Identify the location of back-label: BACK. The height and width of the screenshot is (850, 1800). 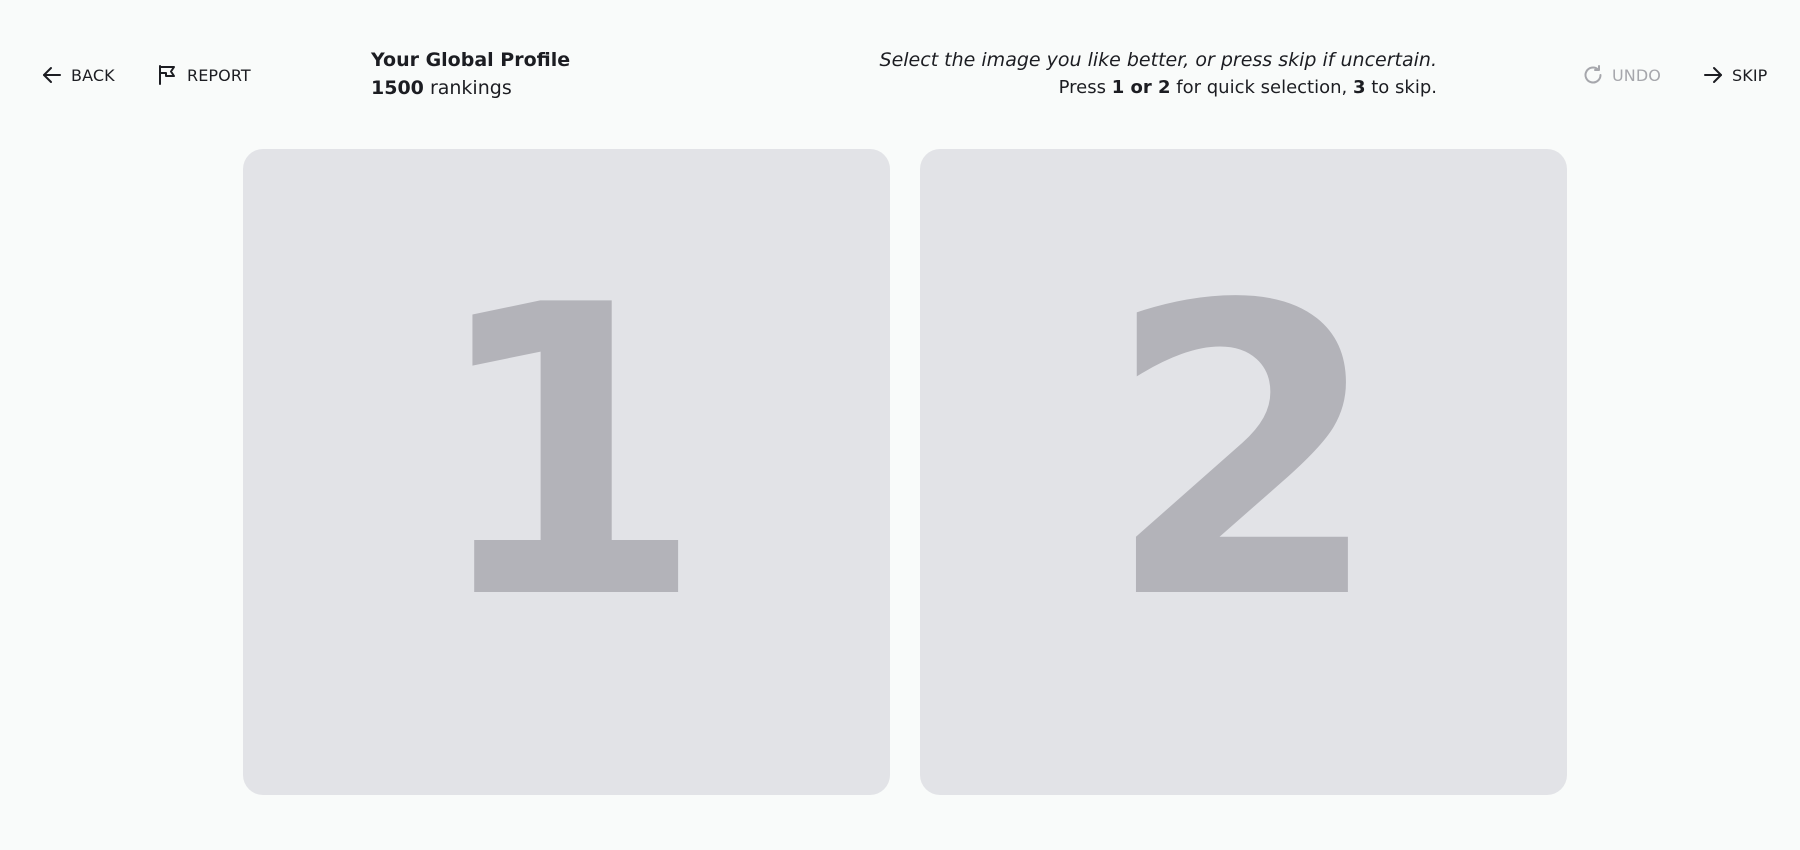
(93, 75).